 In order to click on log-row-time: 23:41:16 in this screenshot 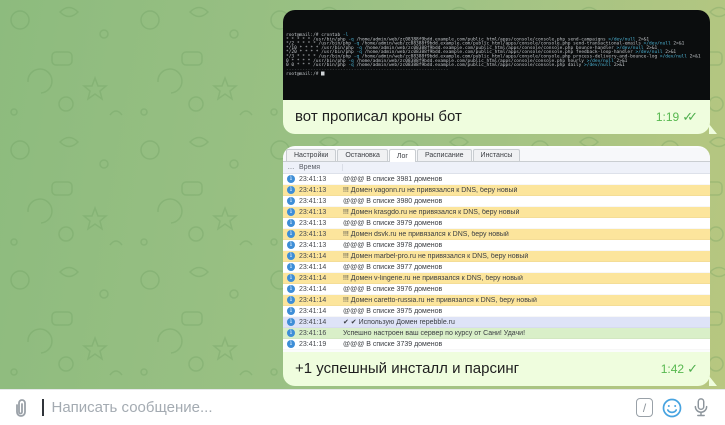, I will do `click(313, 333)`.